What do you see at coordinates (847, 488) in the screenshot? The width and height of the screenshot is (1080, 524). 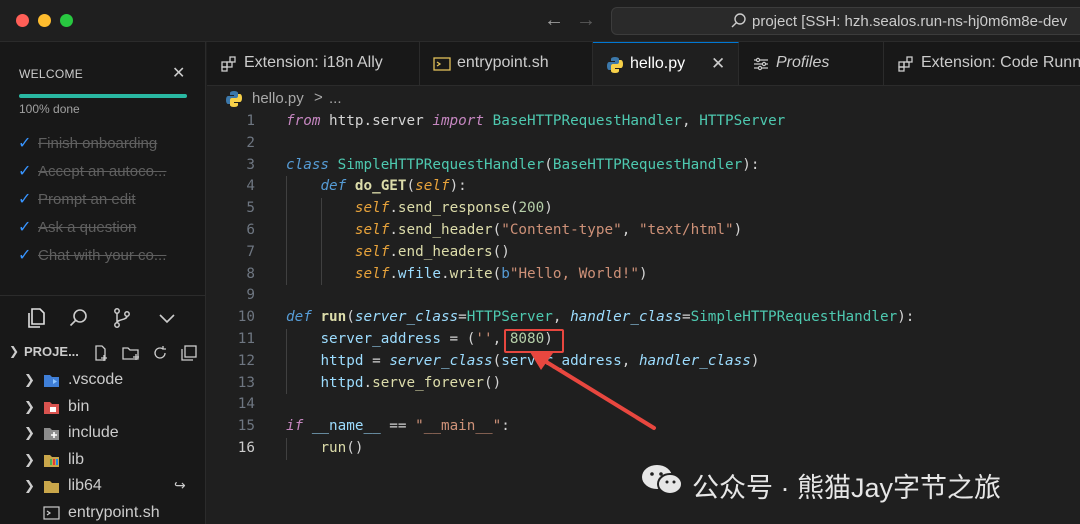 I see `watermark-text: 公众号 · 熊猫Jay字节之旅` at bounding box center [847, 488].